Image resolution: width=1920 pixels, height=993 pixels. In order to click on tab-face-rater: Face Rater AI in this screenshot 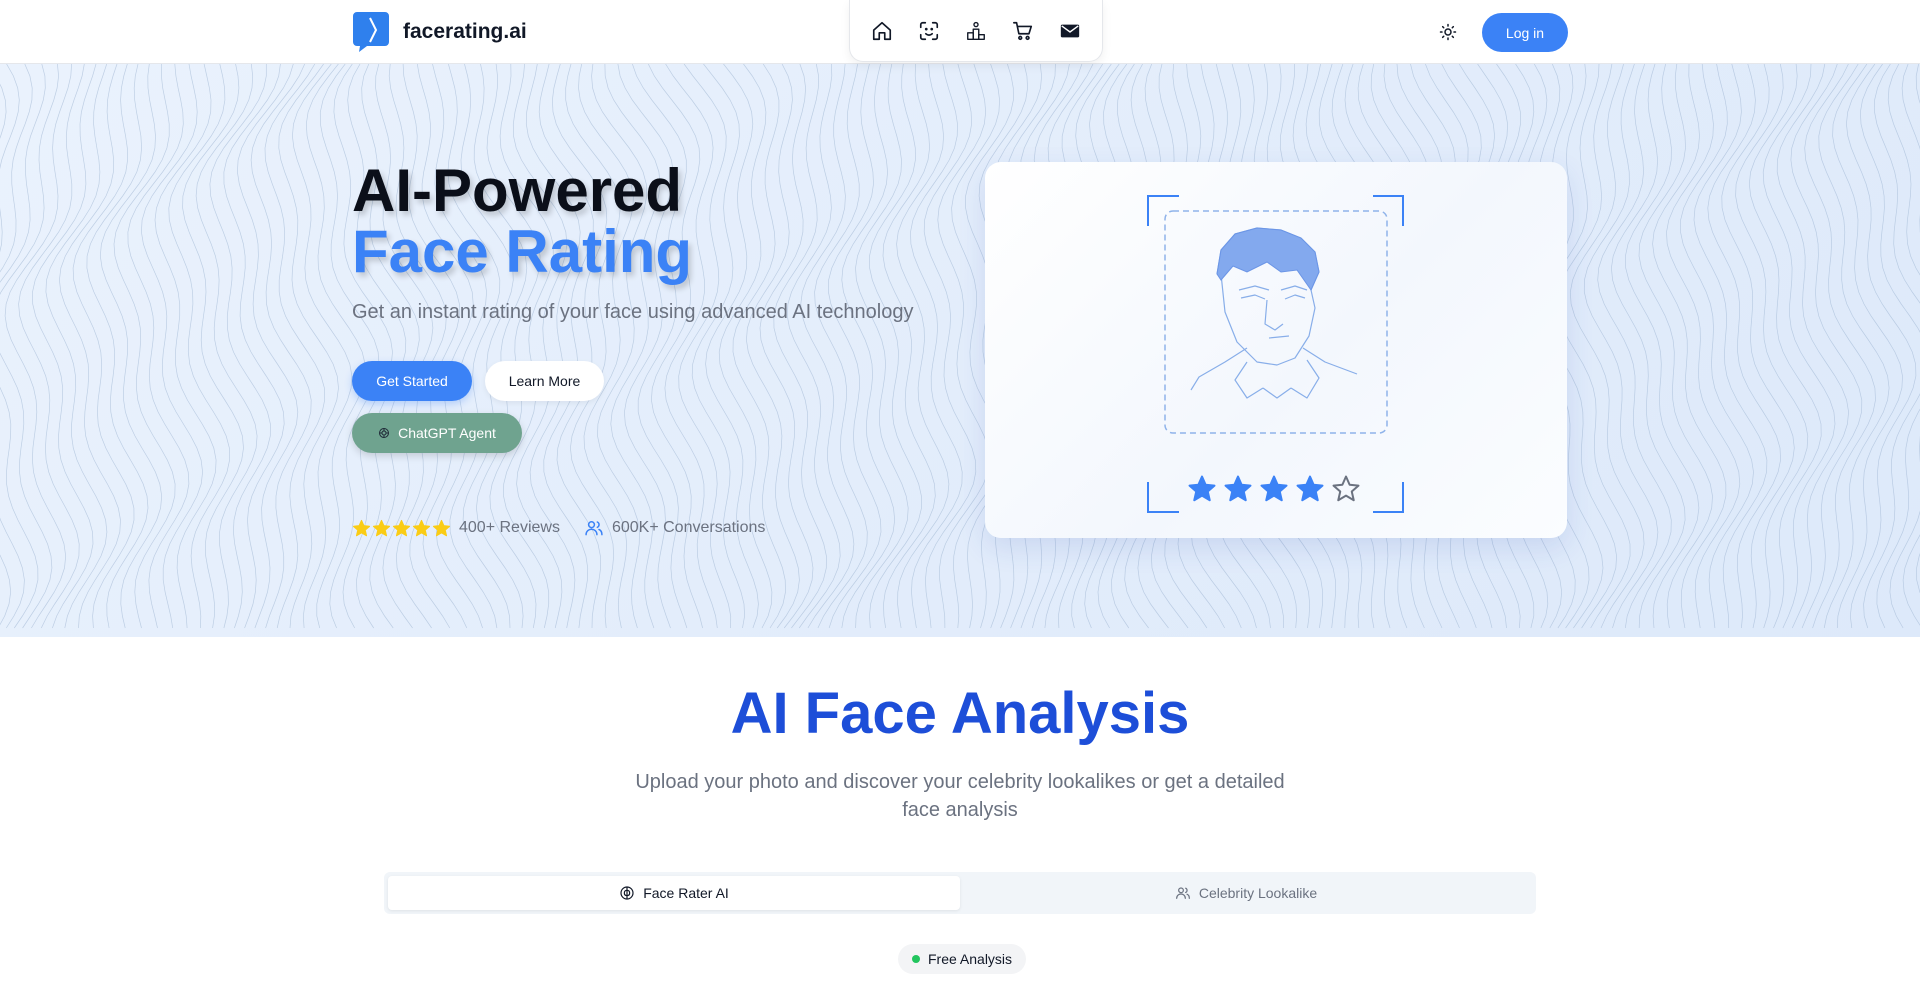, I will do `click(674, 893)`.